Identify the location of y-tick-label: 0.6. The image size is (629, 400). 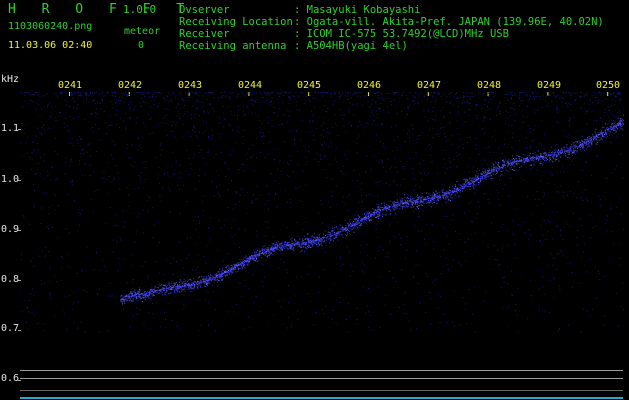
(10, 378).